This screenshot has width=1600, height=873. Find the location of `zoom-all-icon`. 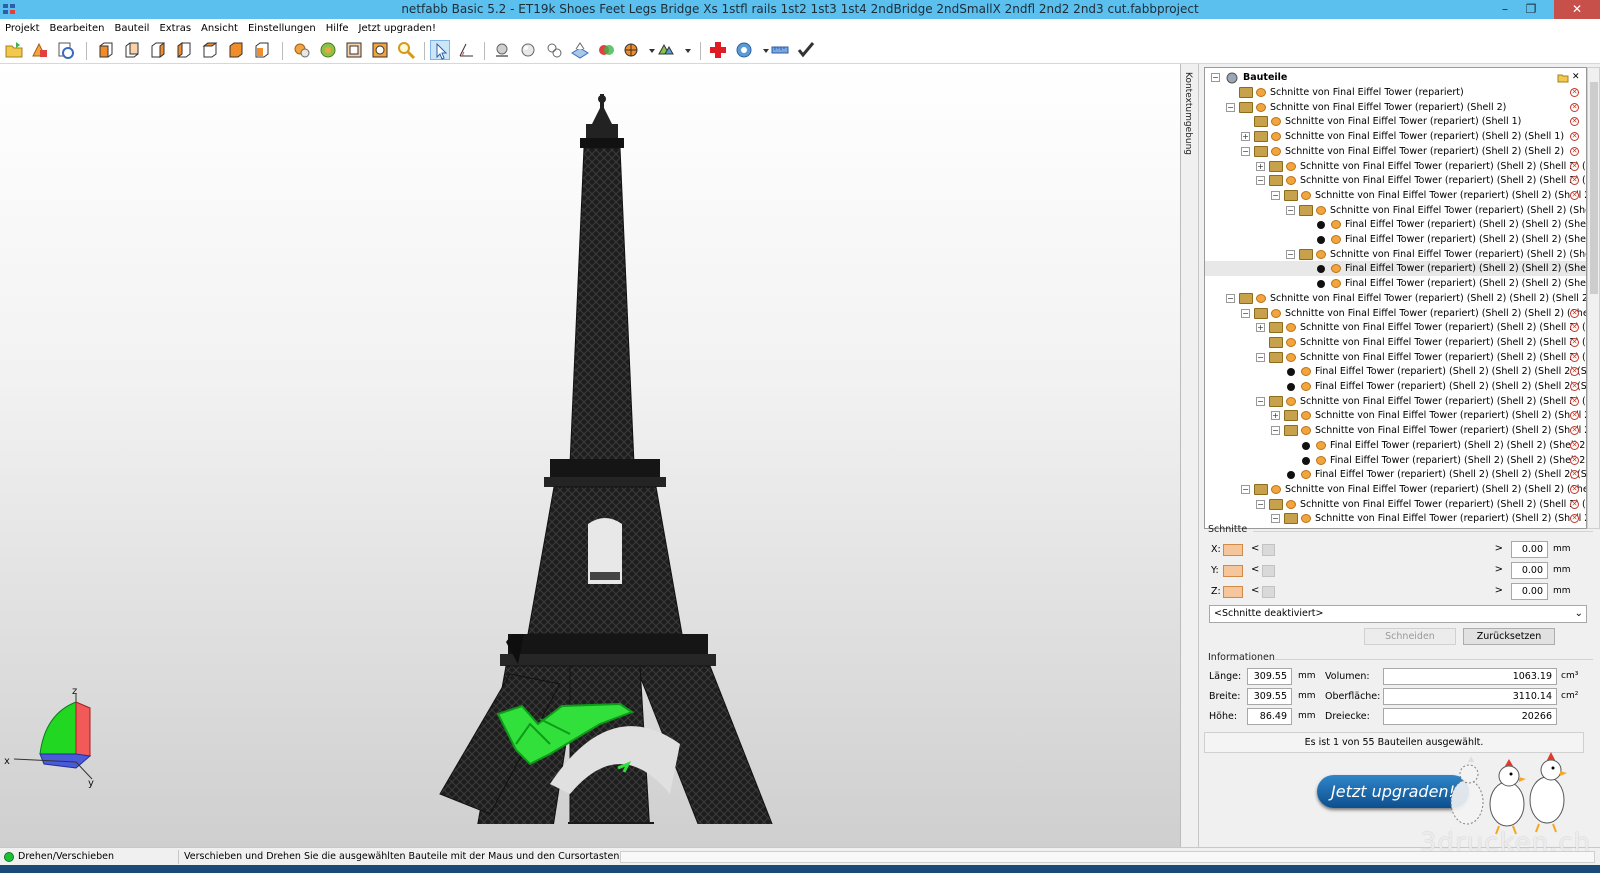

zoom-all-icon is located at coordinates (328, 50).